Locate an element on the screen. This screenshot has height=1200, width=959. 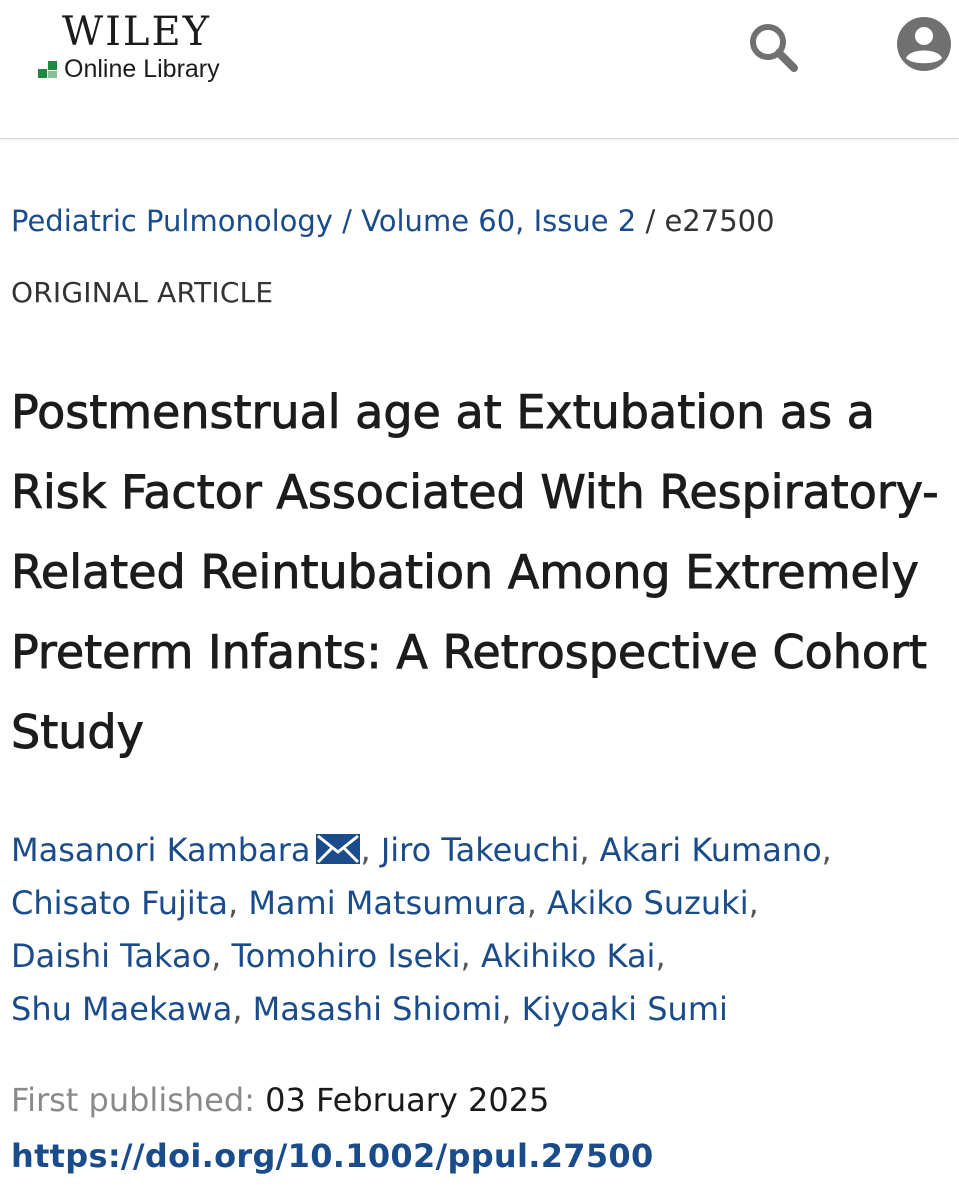
account-button is located at coordinates (924, 46).